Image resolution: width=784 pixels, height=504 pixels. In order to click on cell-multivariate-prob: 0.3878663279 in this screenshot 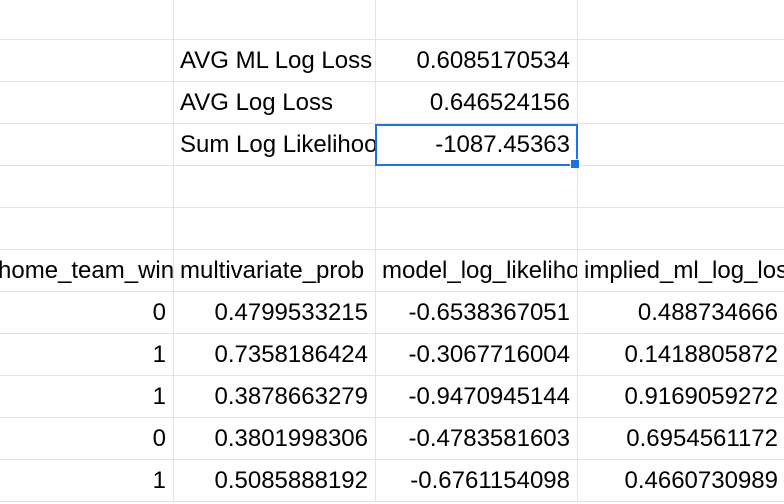, I will do `click(275, 397)`.